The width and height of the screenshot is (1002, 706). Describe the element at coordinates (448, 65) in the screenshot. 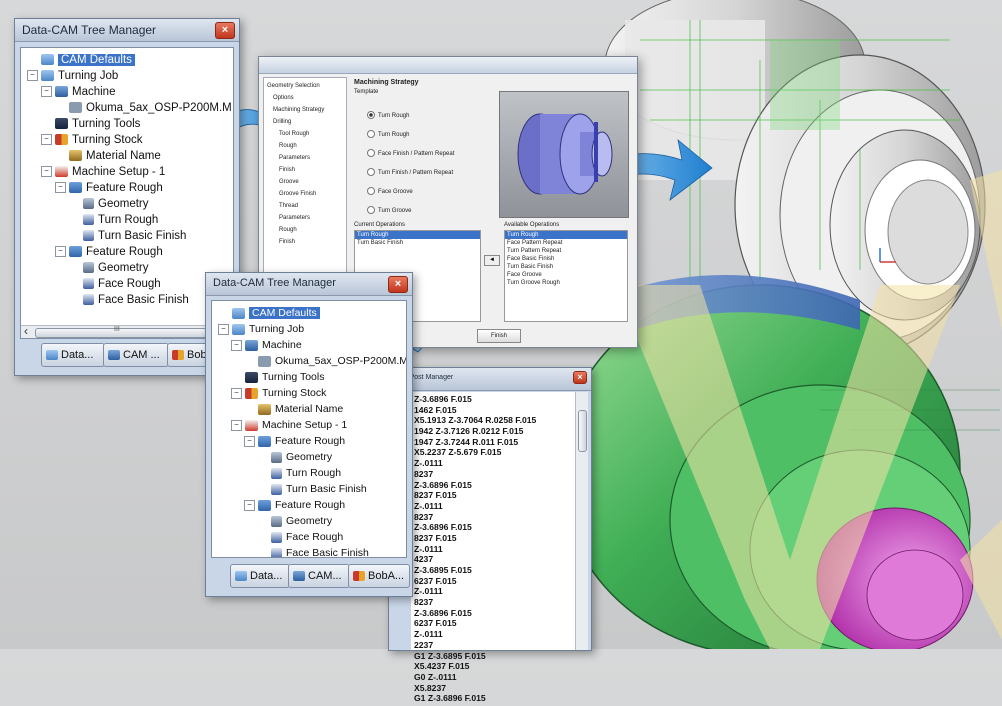

I see `dialog-titlebar` at that location.